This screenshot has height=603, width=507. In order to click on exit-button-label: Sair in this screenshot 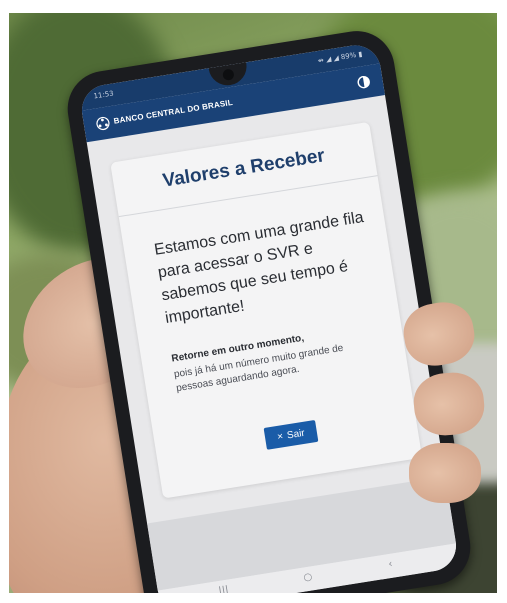, I will do `click(296, 434)`.